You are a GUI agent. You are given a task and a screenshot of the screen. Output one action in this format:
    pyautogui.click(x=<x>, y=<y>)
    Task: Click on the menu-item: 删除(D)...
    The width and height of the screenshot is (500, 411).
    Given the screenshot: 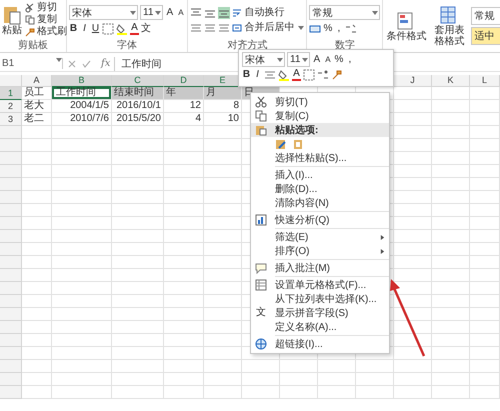 What is the action you would take?
    pyautogui.click(x=320, y=189)
    